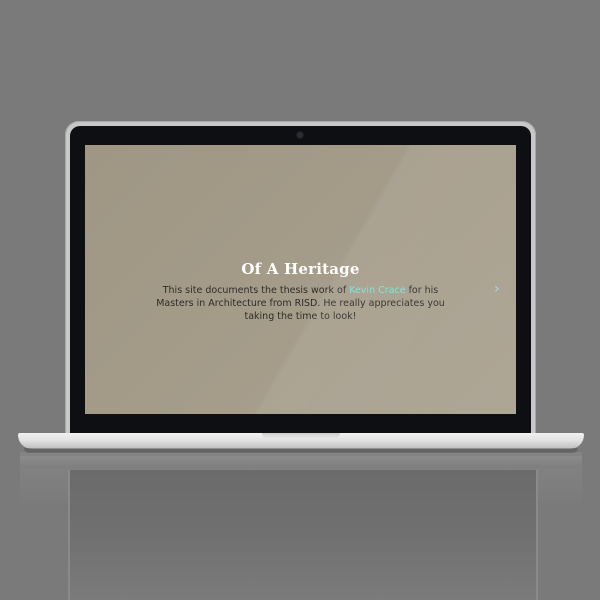  I want to click on chevron-right-icon: ›, so click(500, 289).